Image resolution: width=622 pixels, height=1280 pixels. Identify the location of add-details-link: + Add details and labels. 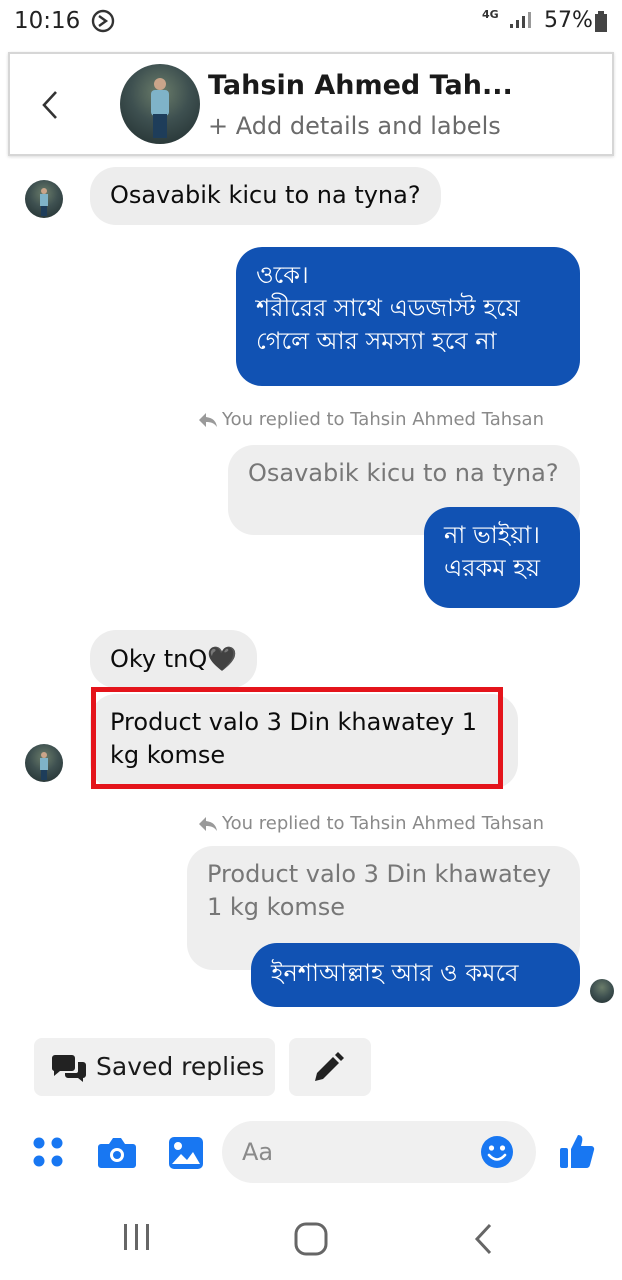
(354, 126).